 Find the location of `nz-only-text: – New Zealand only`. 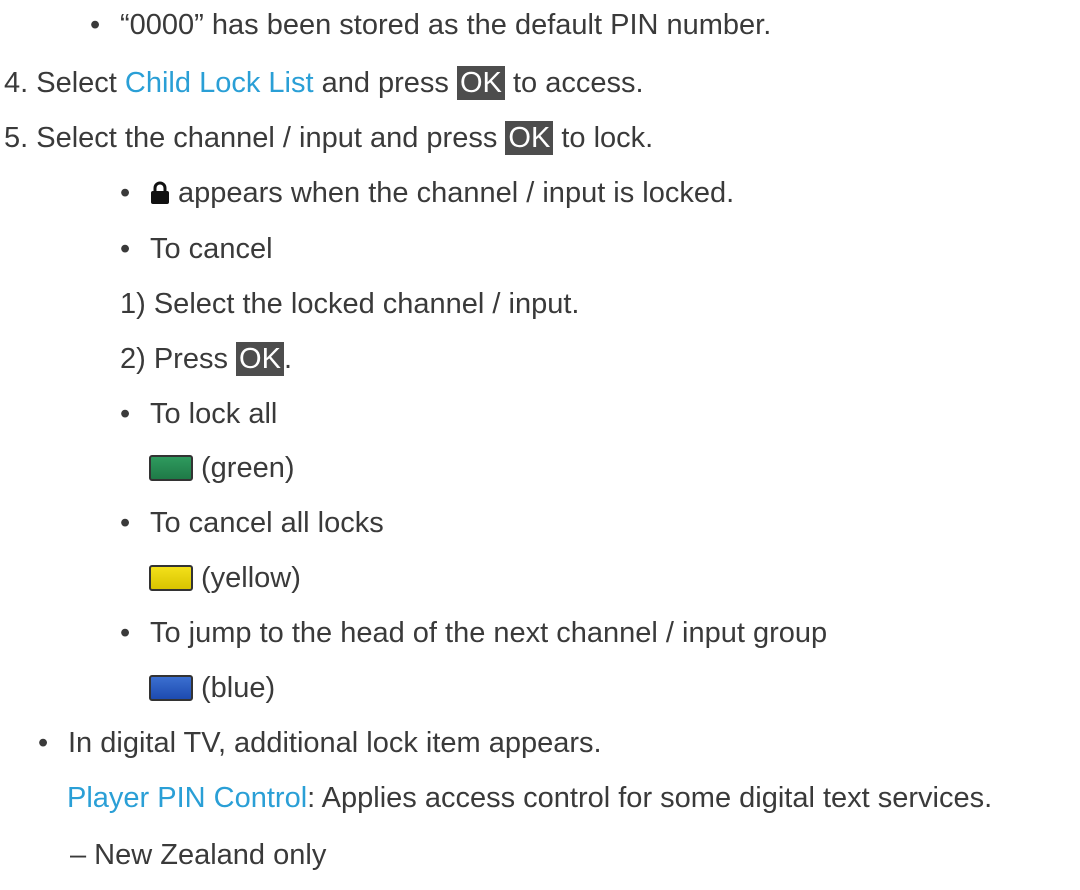

nz-only-text: – New Zealand only is located at coordinates (198, 855).